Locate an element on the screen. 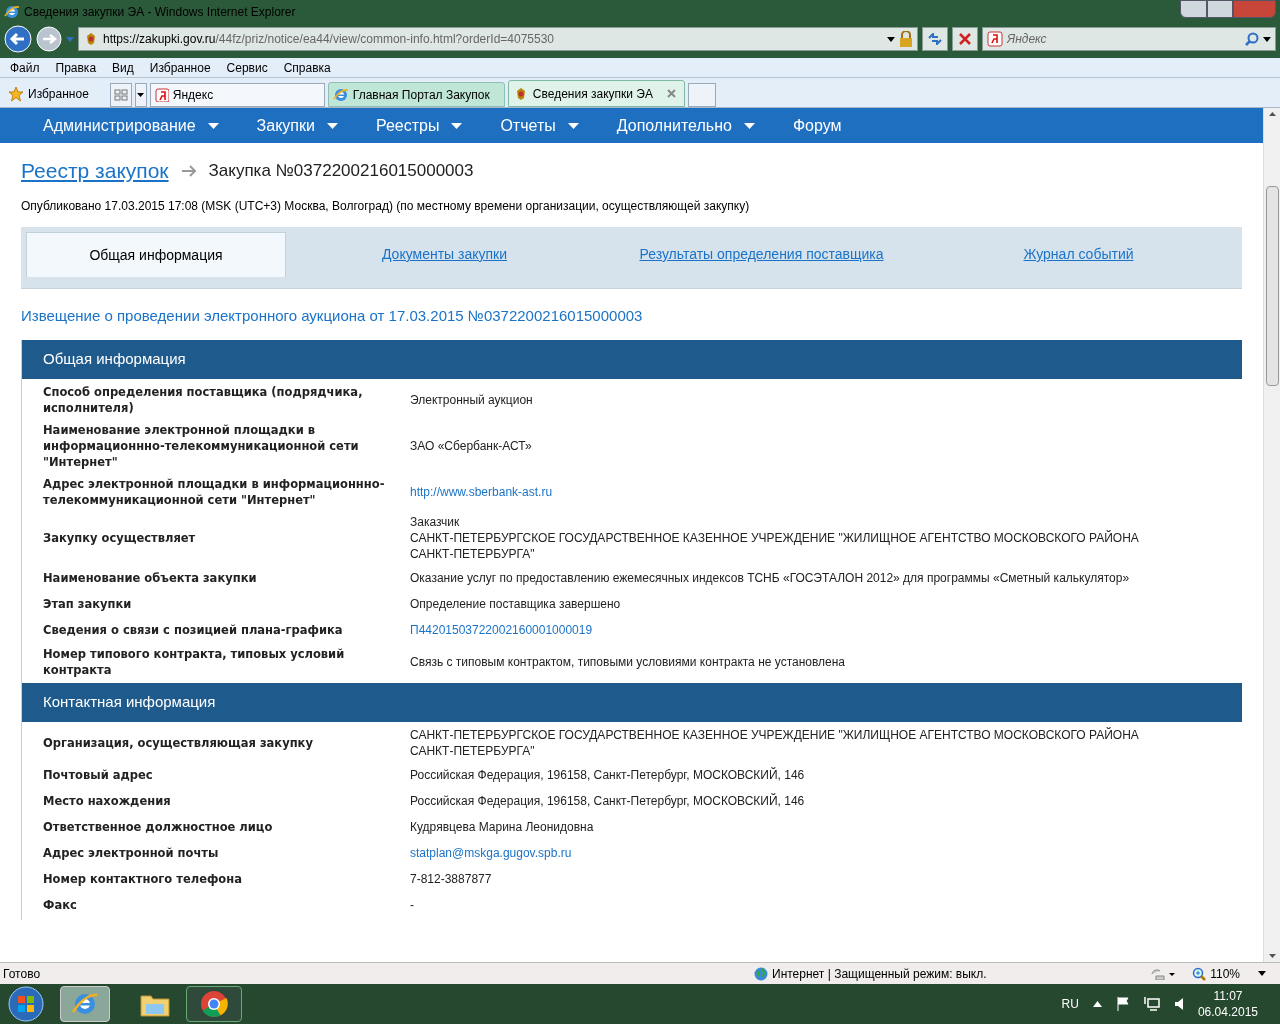  nav-menu-item: Реестры is located at coordinates (419, 125).